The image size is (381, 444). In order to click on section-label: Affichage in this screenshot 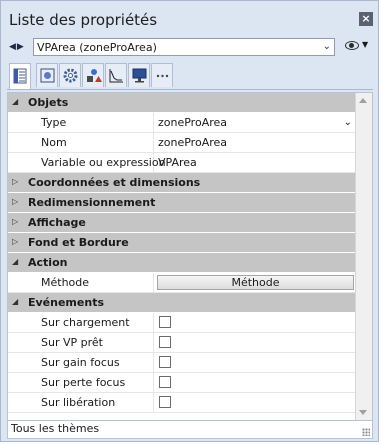, I will do `click(57, 222)`.